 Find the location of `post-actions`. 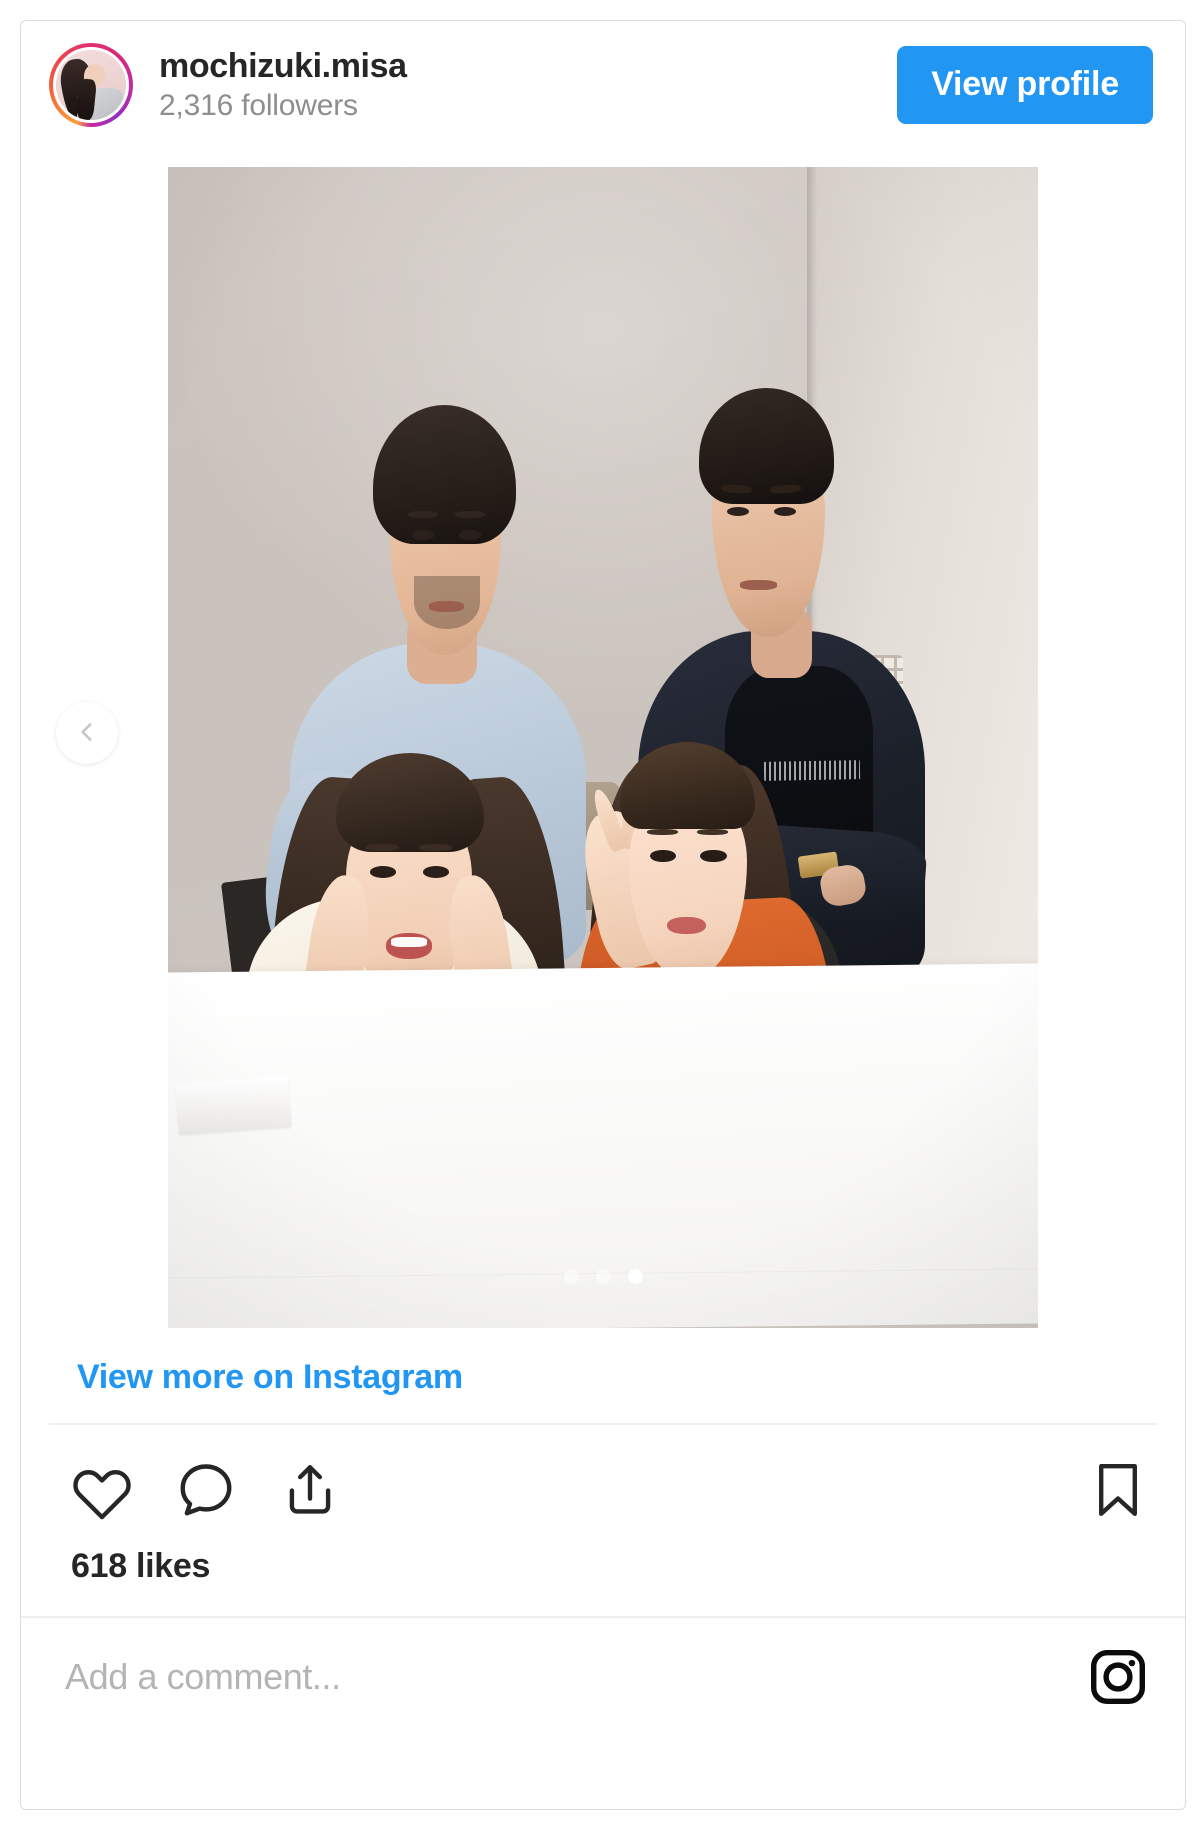

post-actions is located at coordinates (603, 1473).